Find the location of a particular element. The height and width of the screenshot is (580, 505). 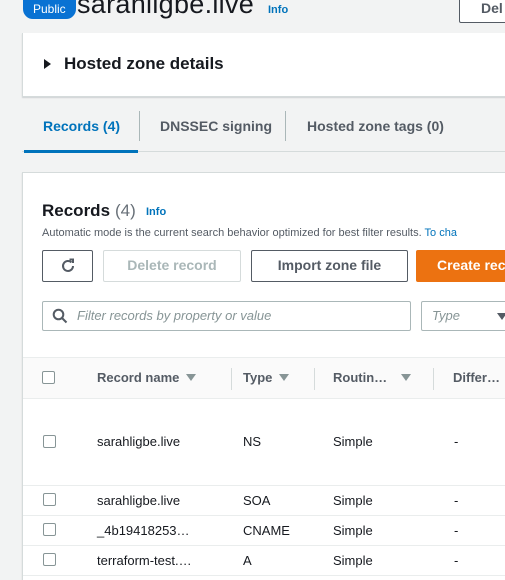

public-badge: Public is located at coordinates (49, 9).